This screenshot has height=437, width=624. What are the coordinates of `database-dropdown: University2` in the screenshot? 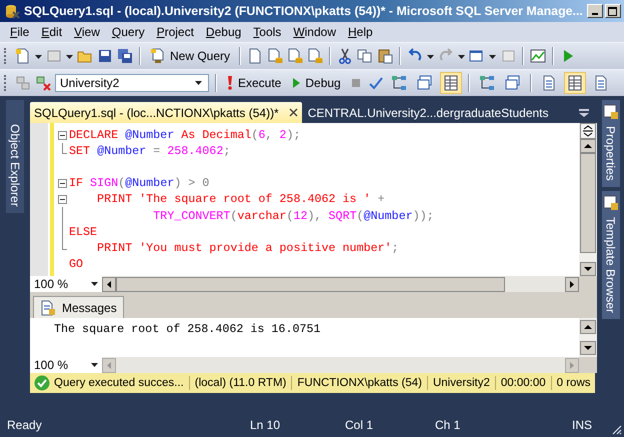 It's located at (132, 83).